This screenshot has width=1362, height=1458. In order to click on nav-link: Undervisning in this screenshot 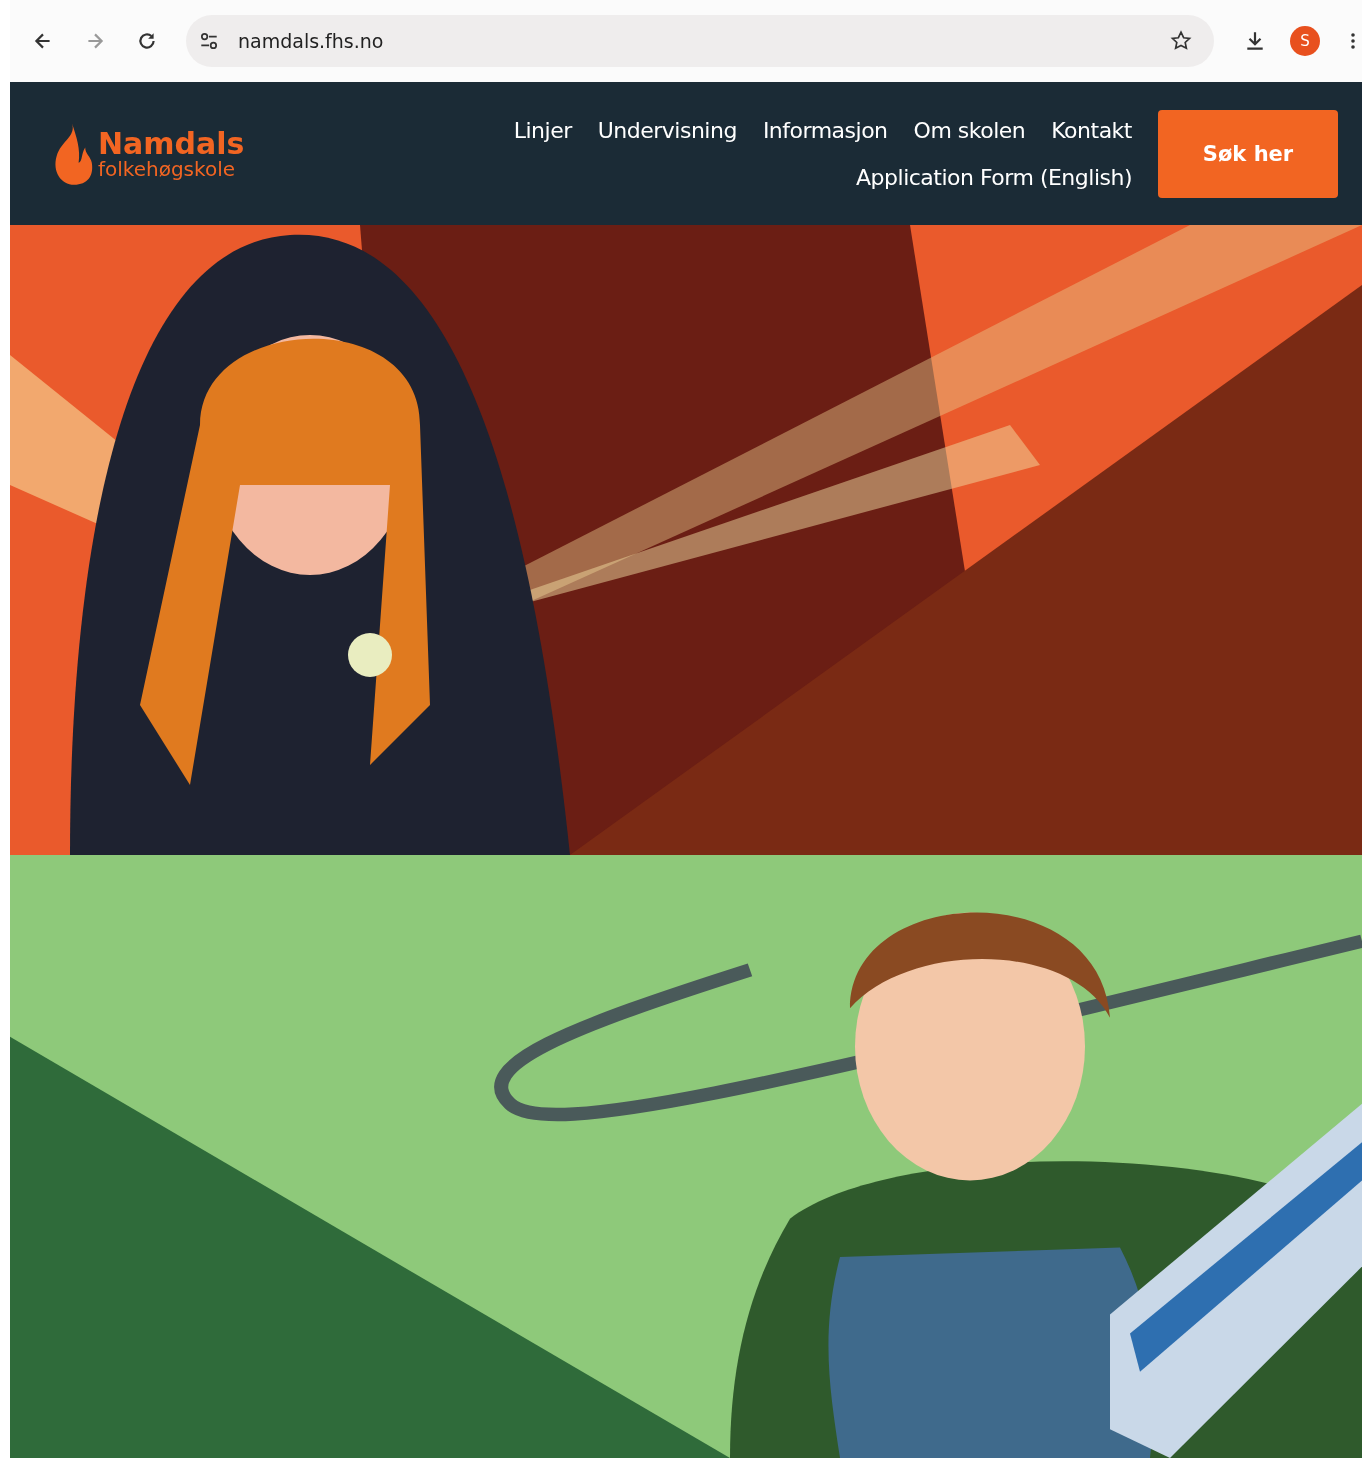, I will do `click(667, 130)`.